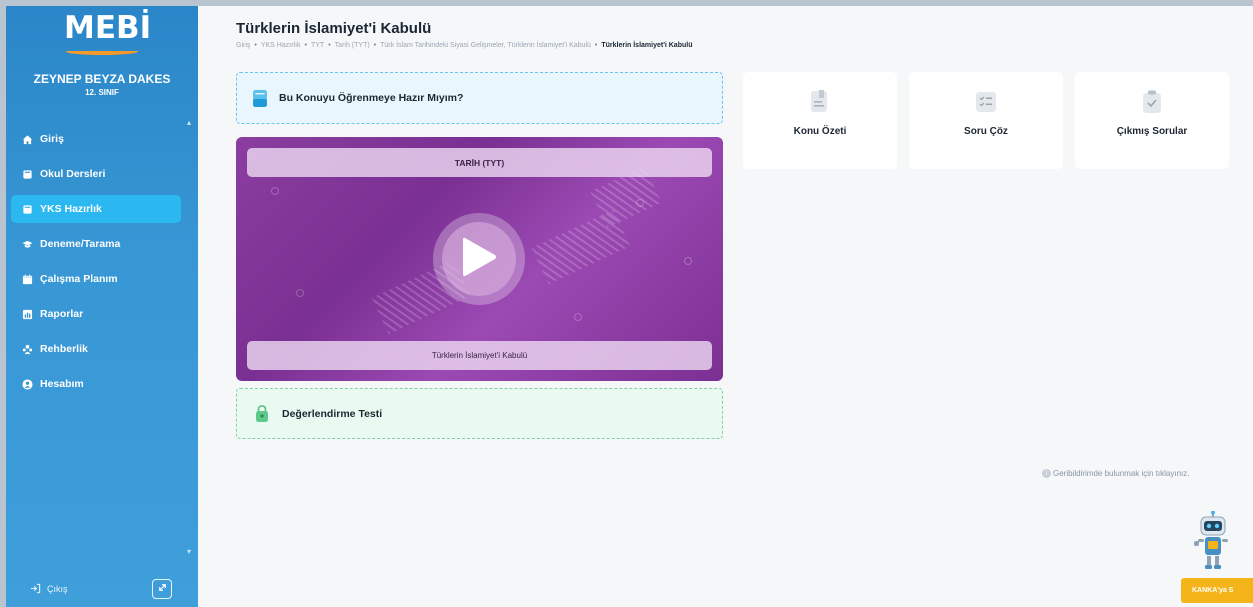 Image resolution: width=1253 pixels, height=607 pixels. I want to click on play-button, so click(479, 259).